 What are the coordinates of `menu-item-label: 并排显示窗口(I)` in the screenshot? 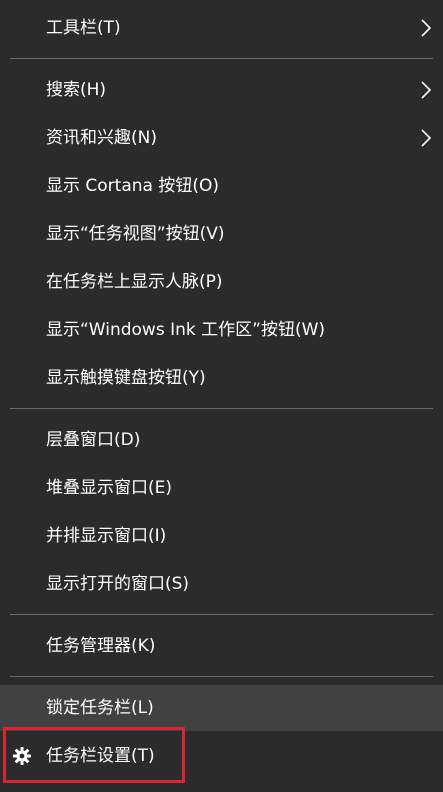 It's located at (106, 536).